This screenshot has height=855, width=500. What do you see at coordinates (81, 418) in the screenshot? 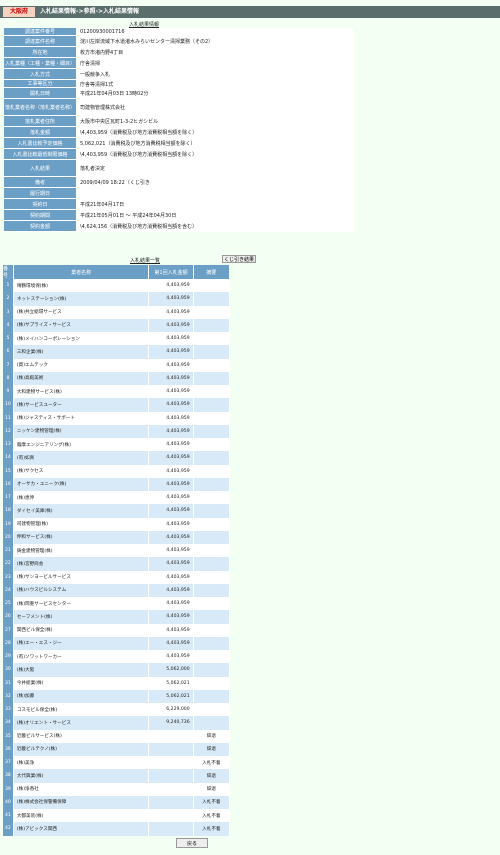
I see `company-name: (株)ジャスティス・サポート` at bounding box center [81, 418].